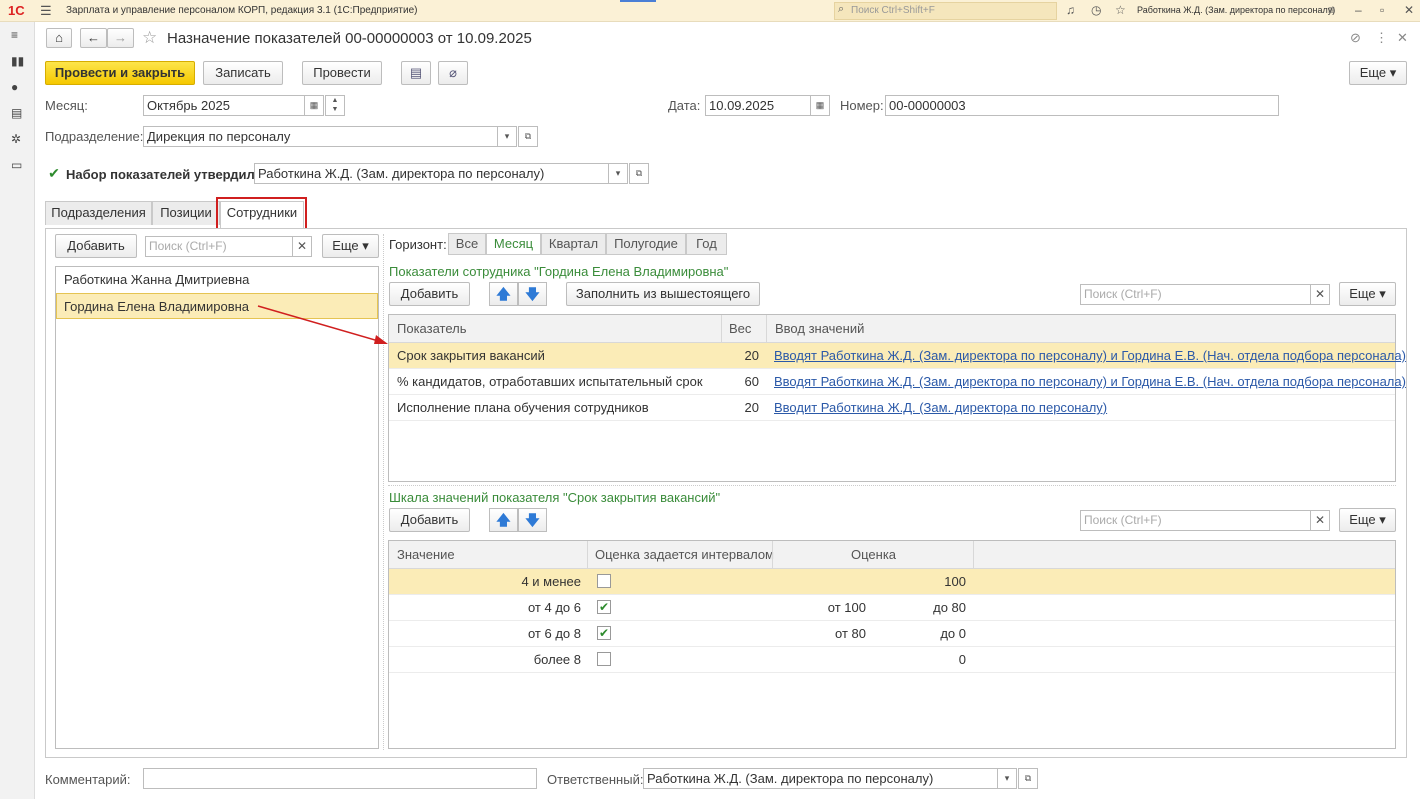  Describe the element at coordinates (429, 520) in the screenshot. I see `add-scale-button: Добавить` at that location.